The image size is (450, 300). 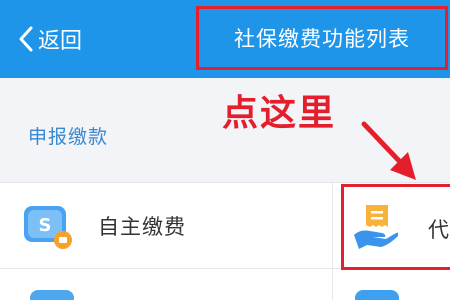 What do you see at coordinates (332, 241) in the screenshot?
I see `column-divider` at bounding box center [332, 241].